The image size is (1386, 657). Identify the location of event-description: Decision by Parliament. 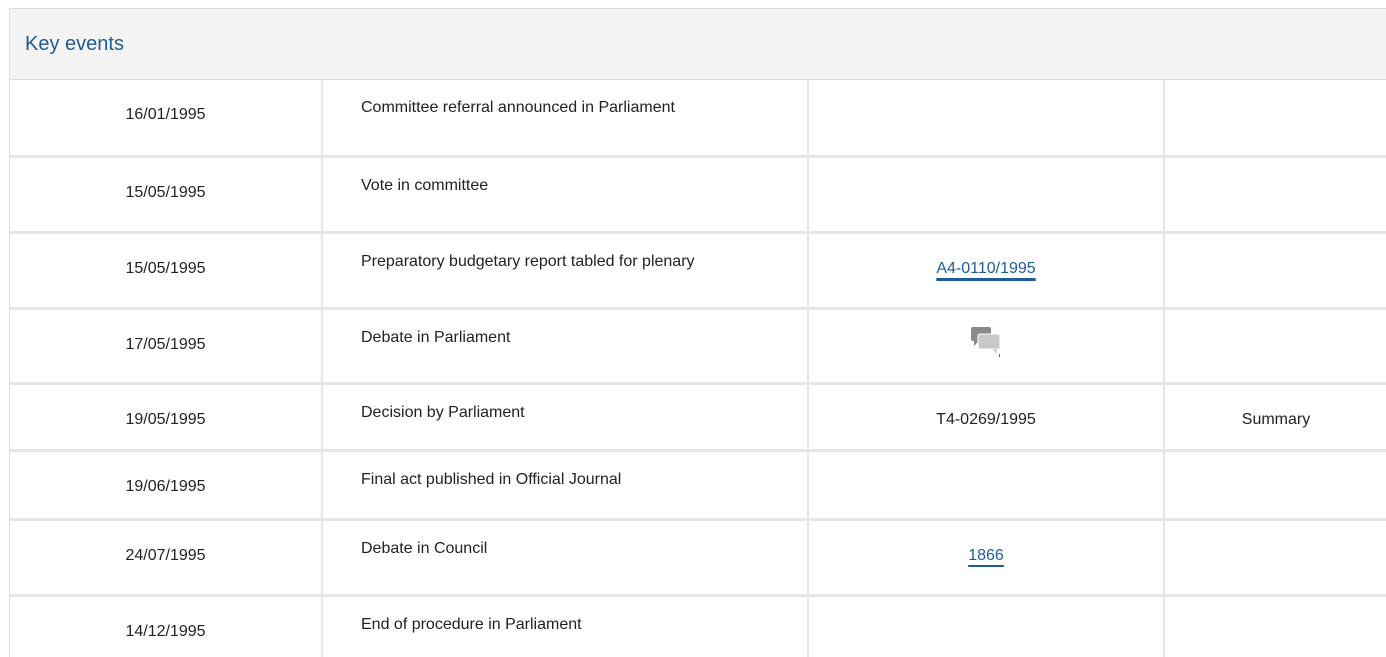
(565, 417).